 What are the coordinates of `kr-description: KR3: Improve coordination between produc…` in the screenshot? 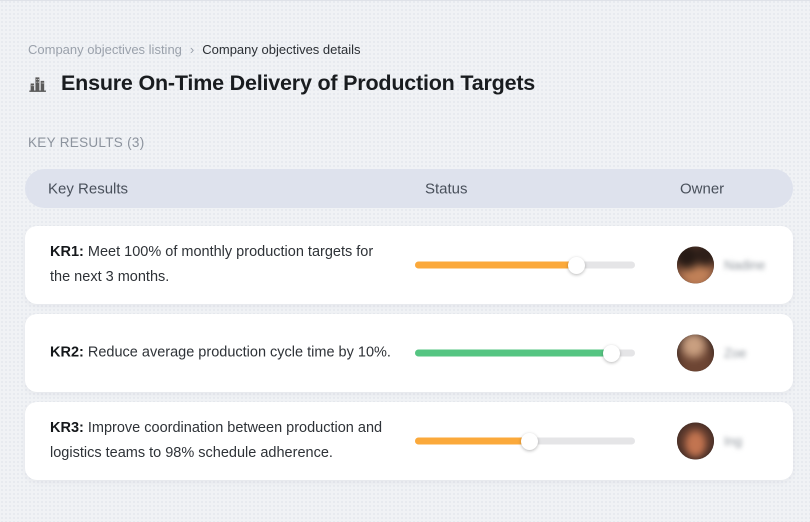 It's located at (222, 441).